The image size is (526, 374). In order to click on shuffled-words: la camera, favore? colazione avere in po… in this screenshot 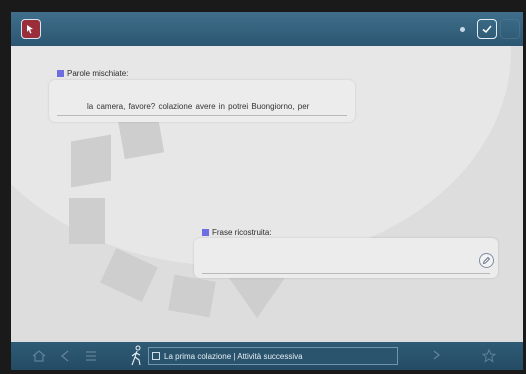, I will do `click(198, 106)`.